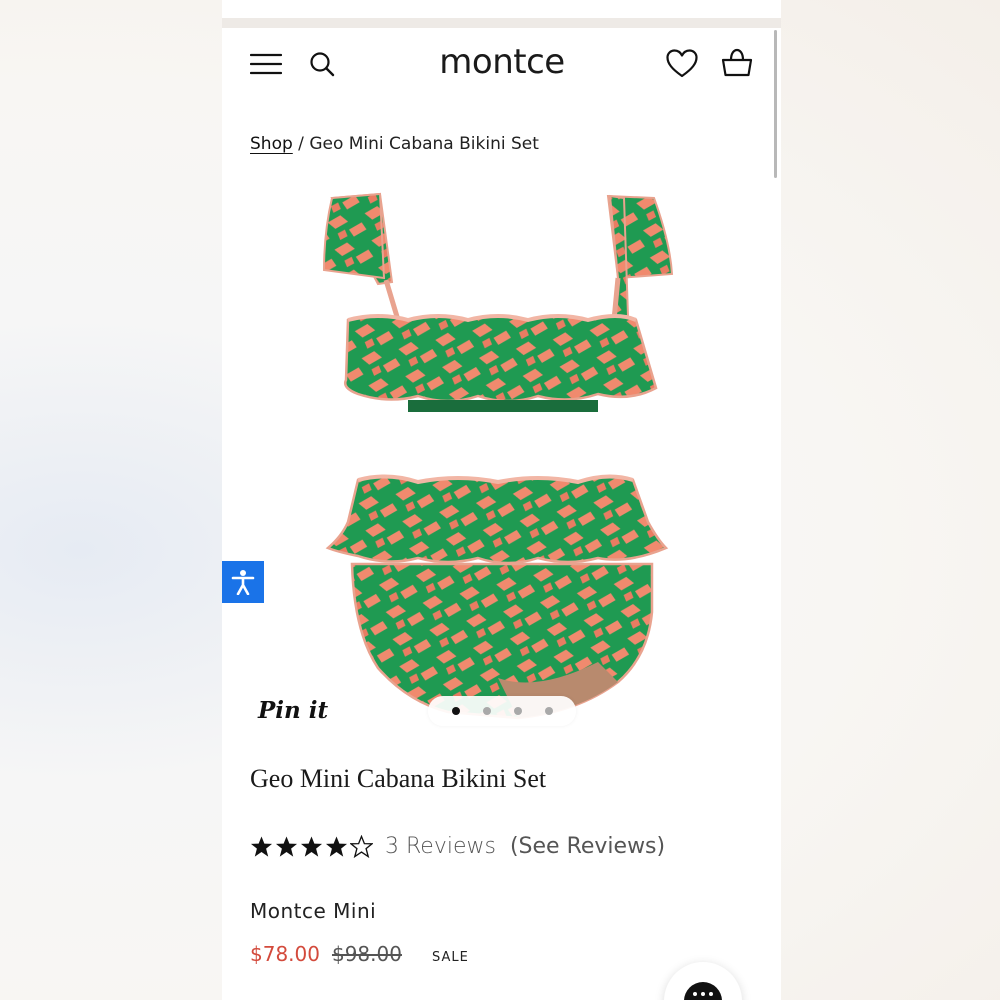 This screenshot has height=1000, width=1000. What do you see at coordinates (266, 64) in the screenshot?
I see `hamburger-menu-icon` at bounding box center [266, 64].